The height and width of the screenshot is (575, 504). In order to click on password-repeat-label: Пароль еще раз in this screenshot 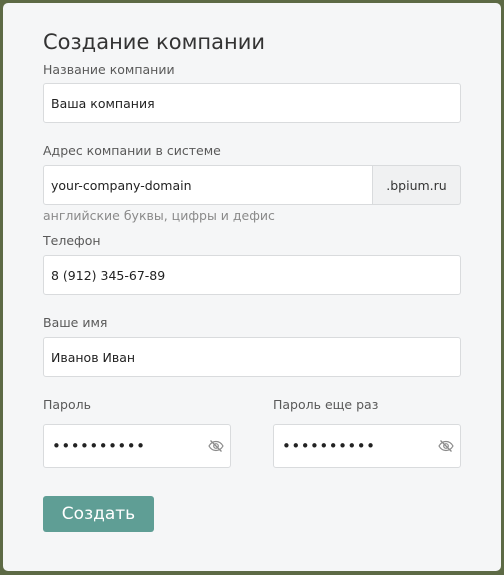, I will do `click(326, 404)`.